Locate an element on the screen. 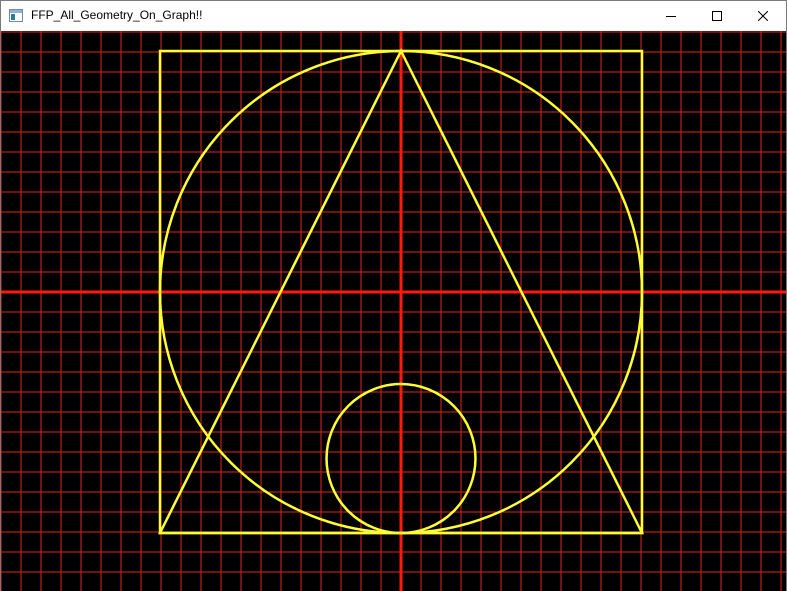 This screenshot has height=591, width=787. close-button is located at coordinates (763, 16).